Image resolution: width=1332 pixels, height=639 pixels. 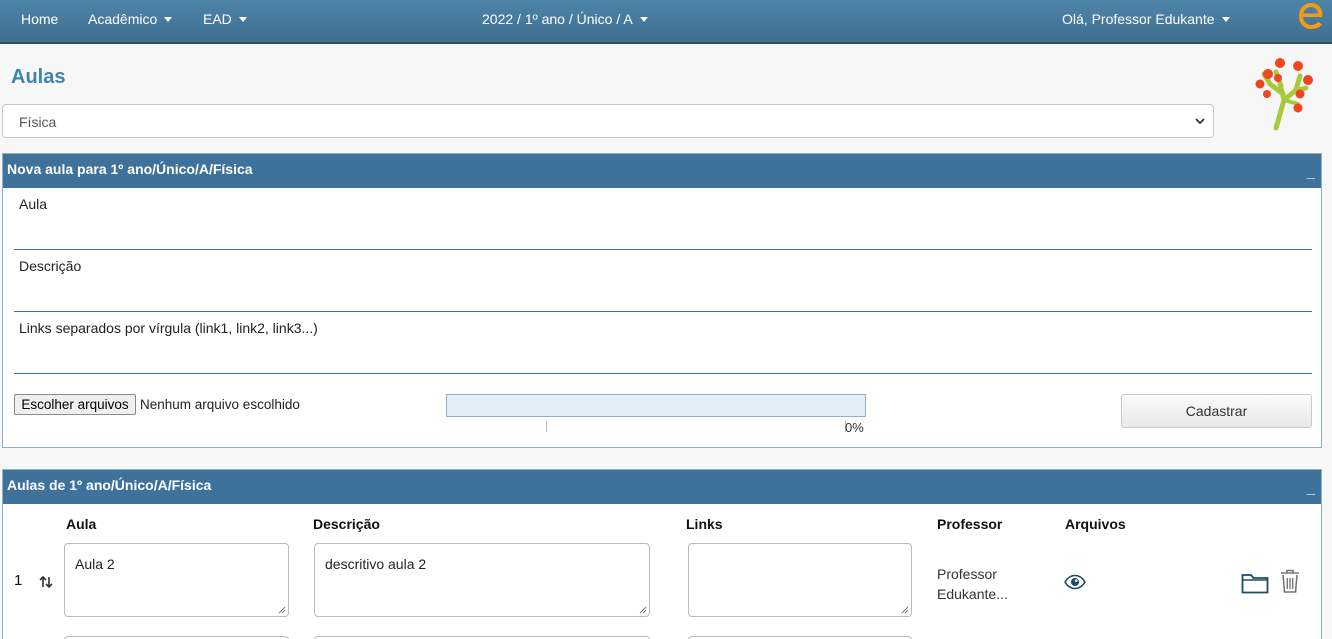 I want to click on tree-logo-icon, so click(x=1284, y=94).